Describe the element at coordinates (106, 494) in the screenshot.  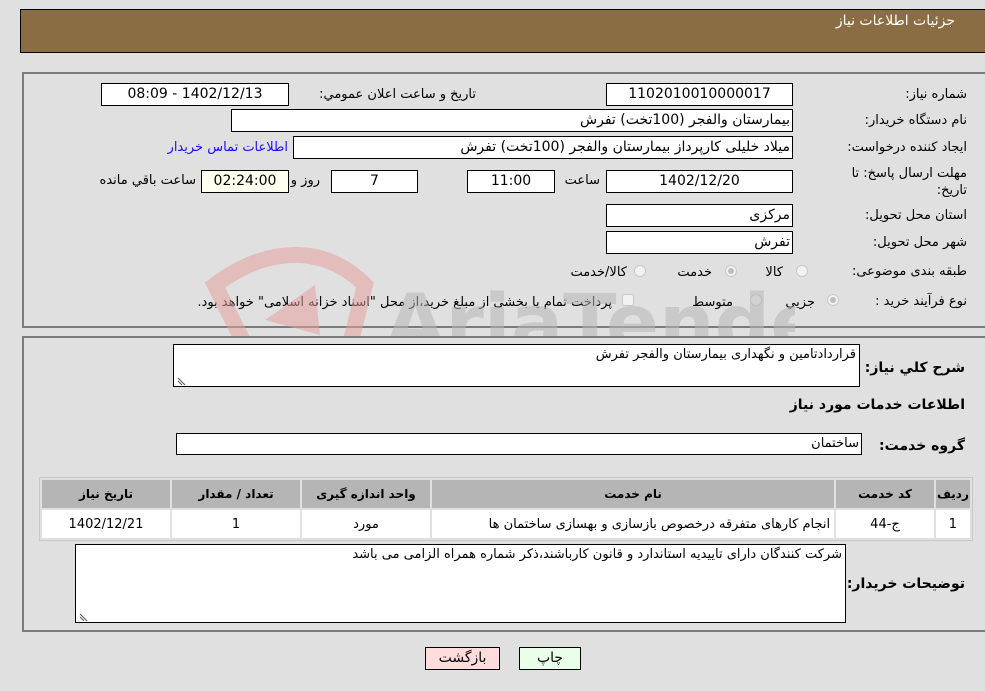
I see `col-need-date: تاریخ نیاز` at that location.